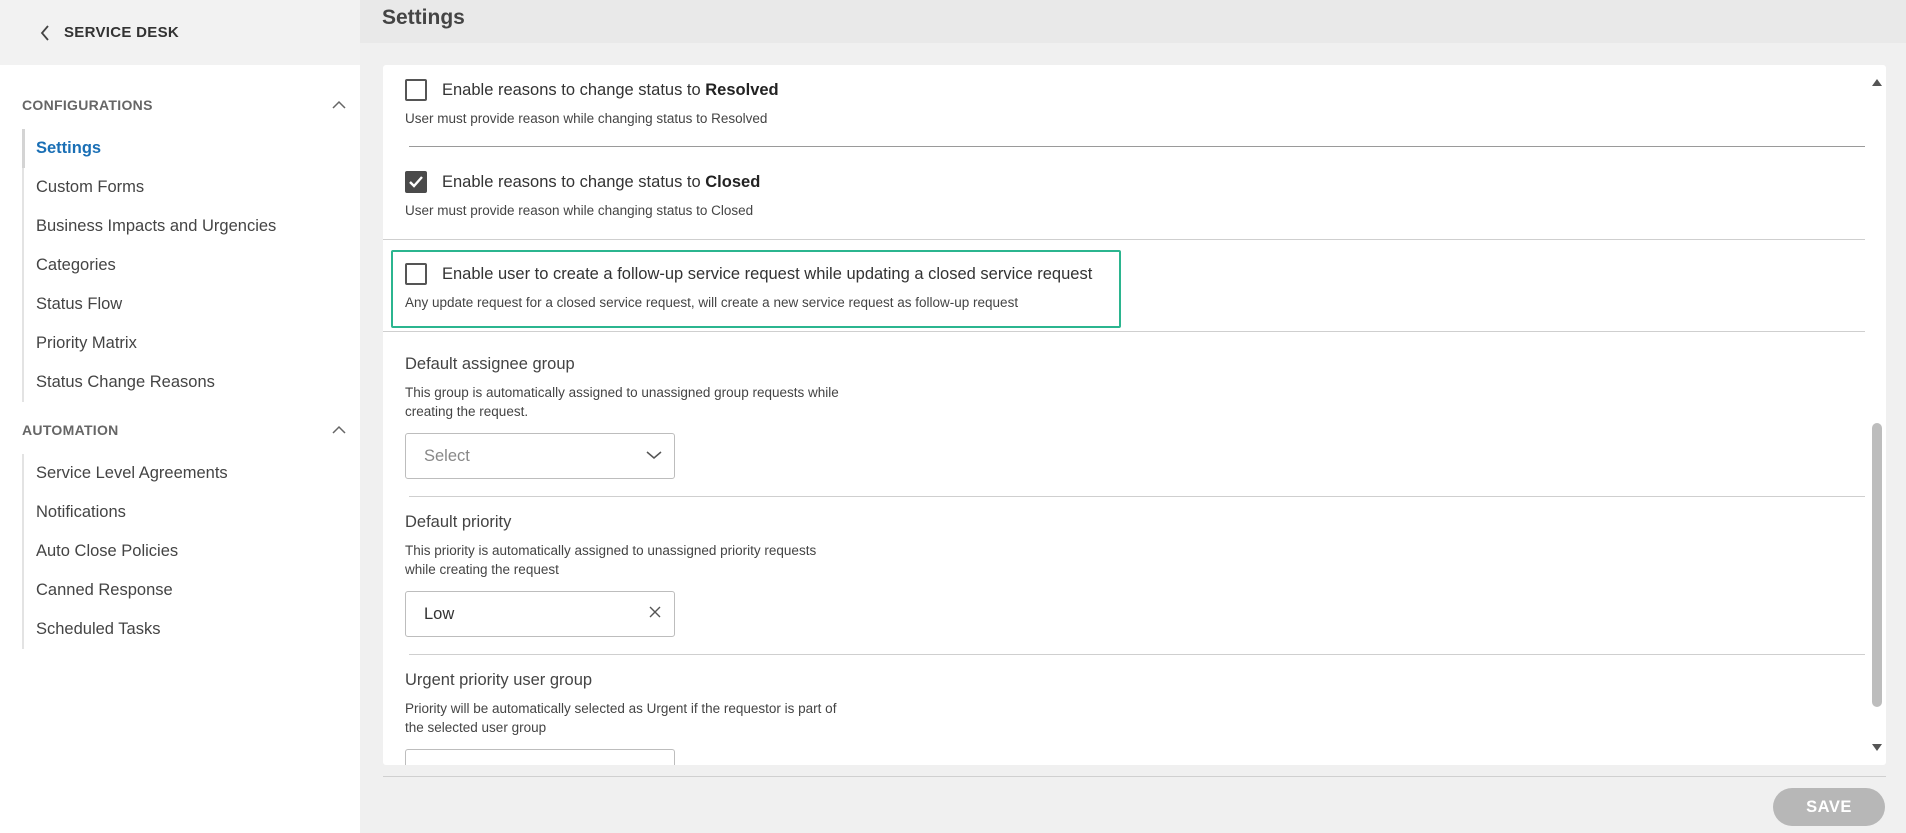 This screenshot has width=1906, height=833. I want to click on assignee-group-title: Default assignee group, so click(490, 364).